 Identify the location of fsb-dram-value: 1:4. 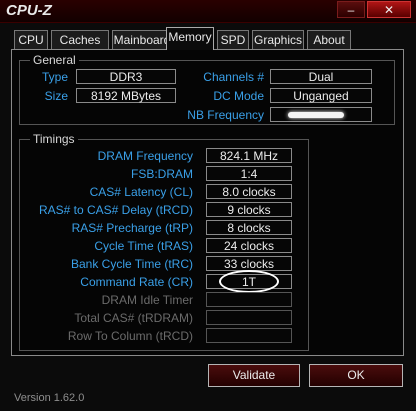
(249, 173).